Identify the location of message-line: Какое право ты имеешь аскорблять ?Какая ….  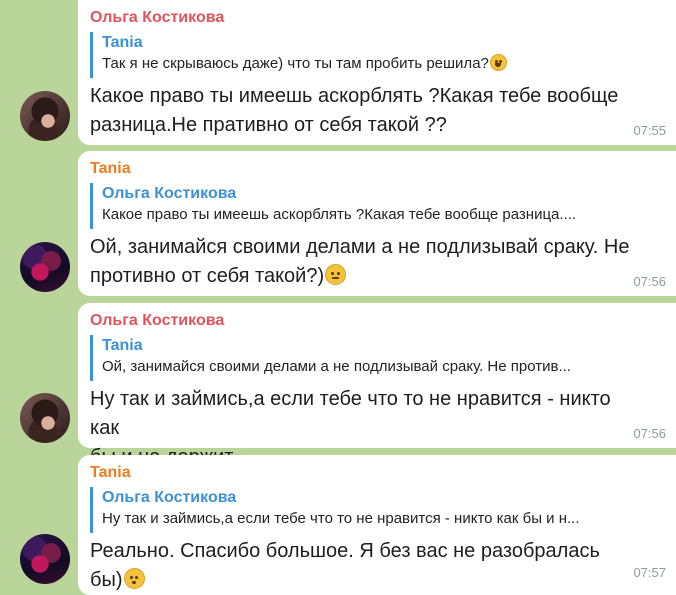
(354, 96).